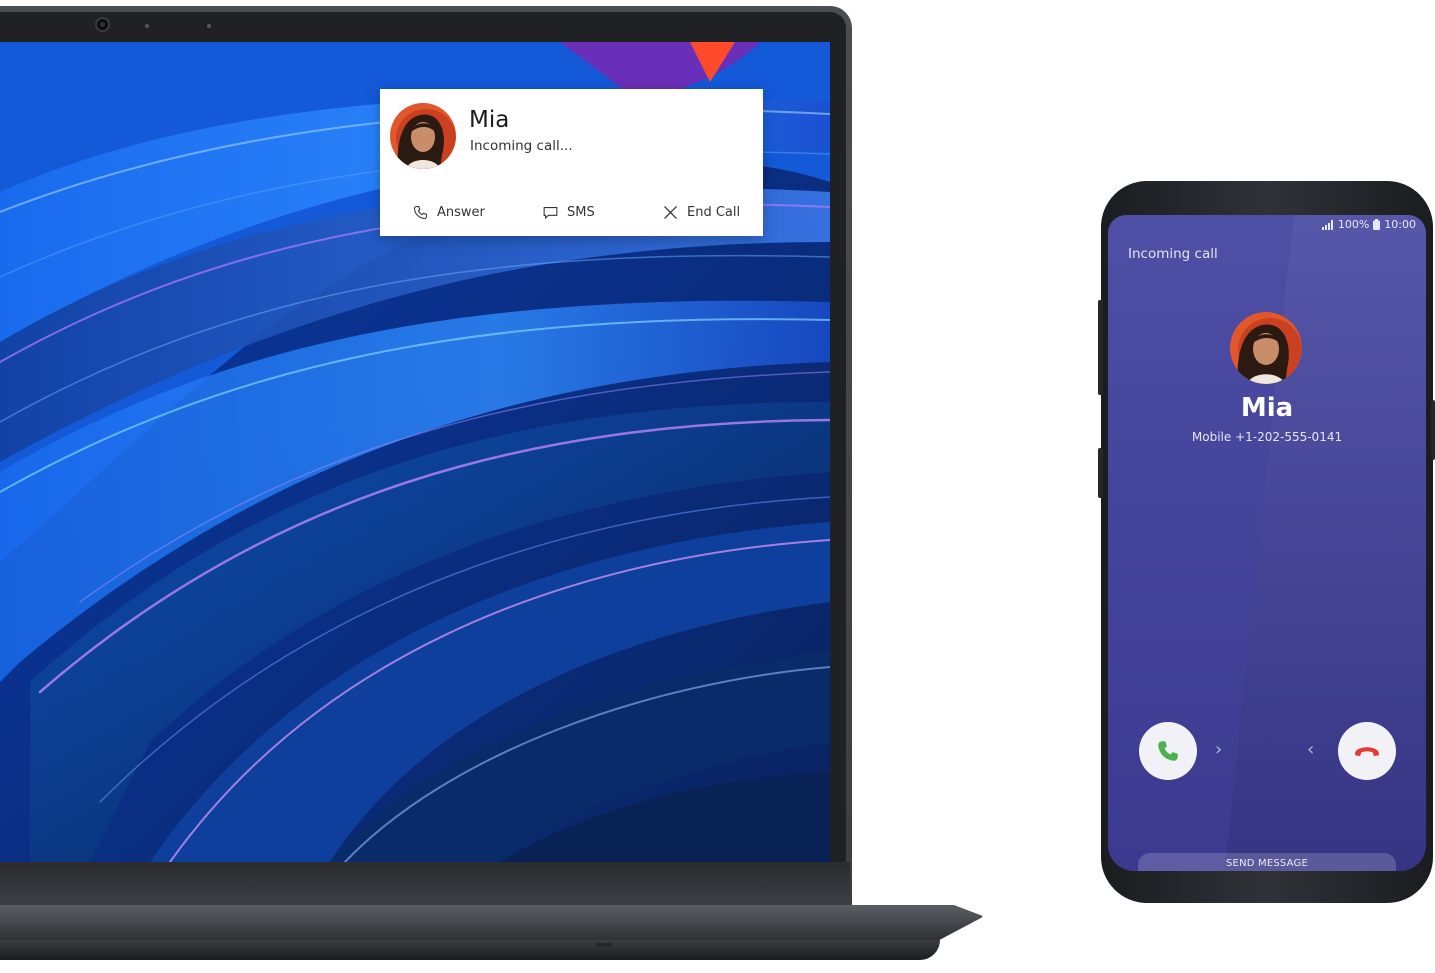 The height and width of the screenshot is (973, 1435). I want to click on caller-number: Mobile +1-202-555-0141, so click(1267, 437).